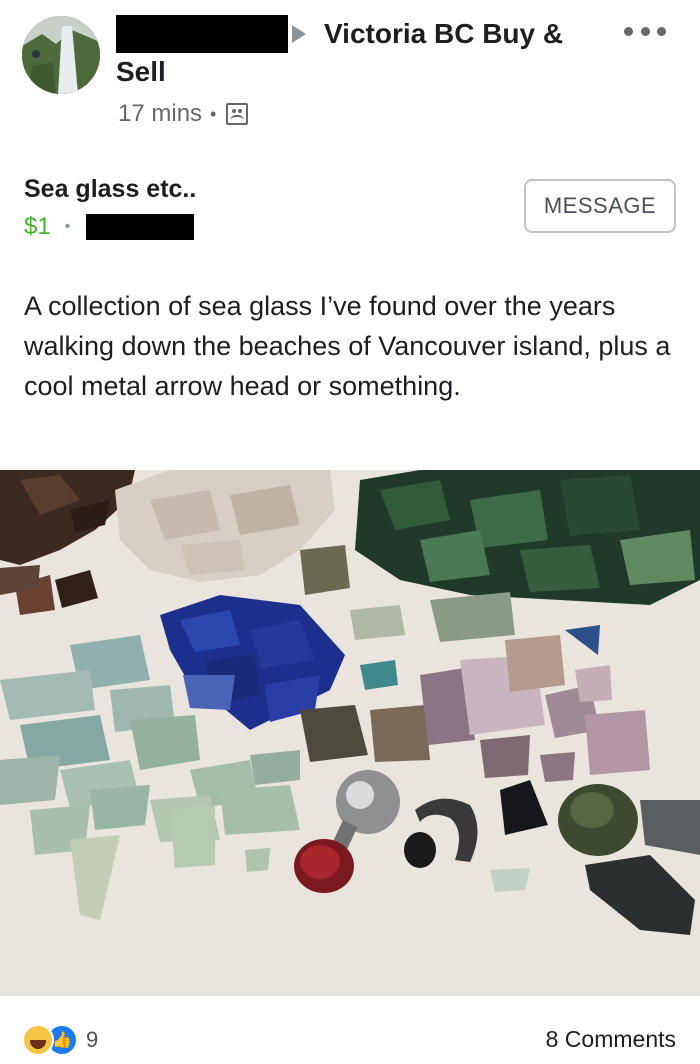  What do you see at coordinates (38, 1040) in the screenshot?
I see `haha-reaction-icon` at bounding box center [38, 1040].